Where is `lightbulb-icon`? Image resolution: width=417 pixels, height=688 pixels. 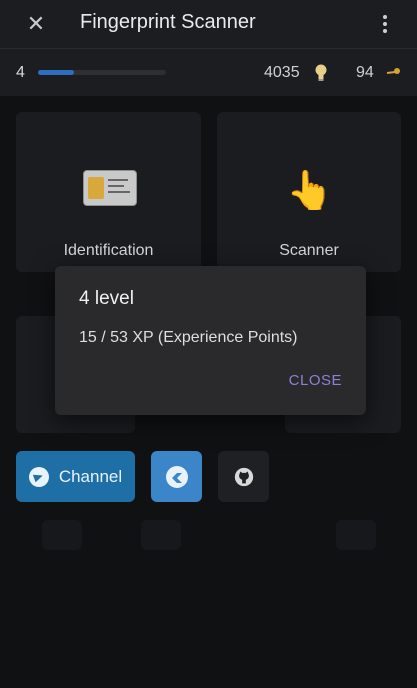
lightbulb-icon is located at coordinates (321, 72).